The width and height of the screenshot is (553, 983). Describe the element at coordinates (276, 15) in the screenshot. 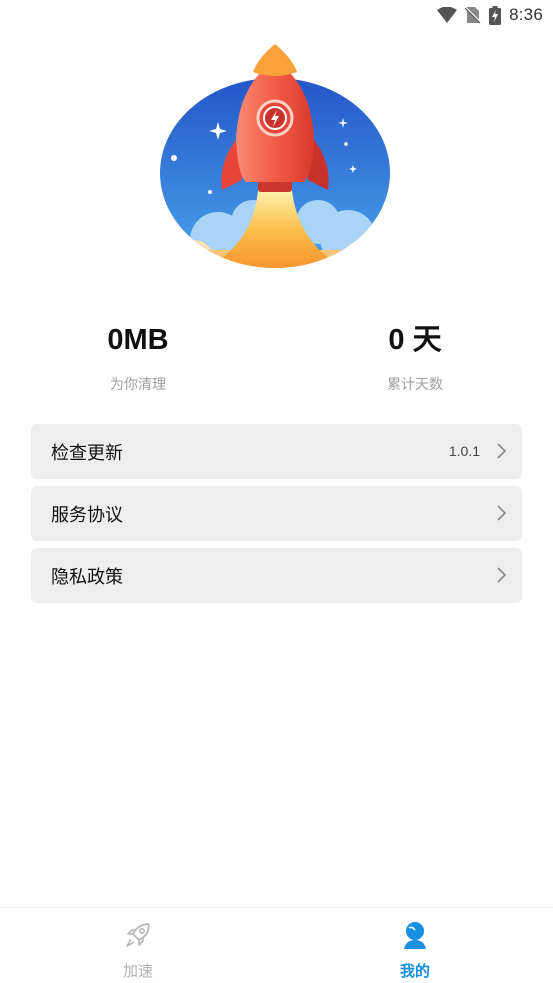

I see `status-bar: 8:36` at that location.